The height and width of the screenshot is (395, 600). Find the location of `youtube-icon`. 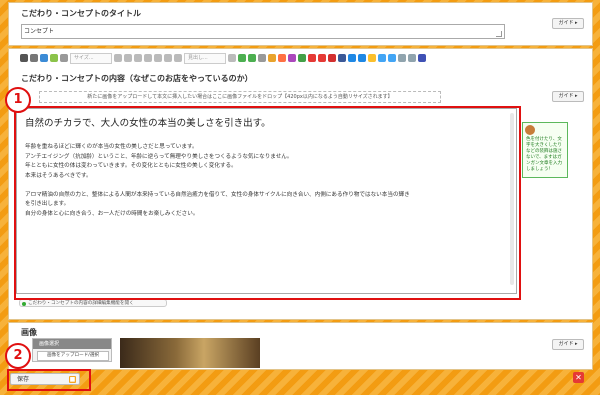

youtube-icon is located at coordinates (332, 58).